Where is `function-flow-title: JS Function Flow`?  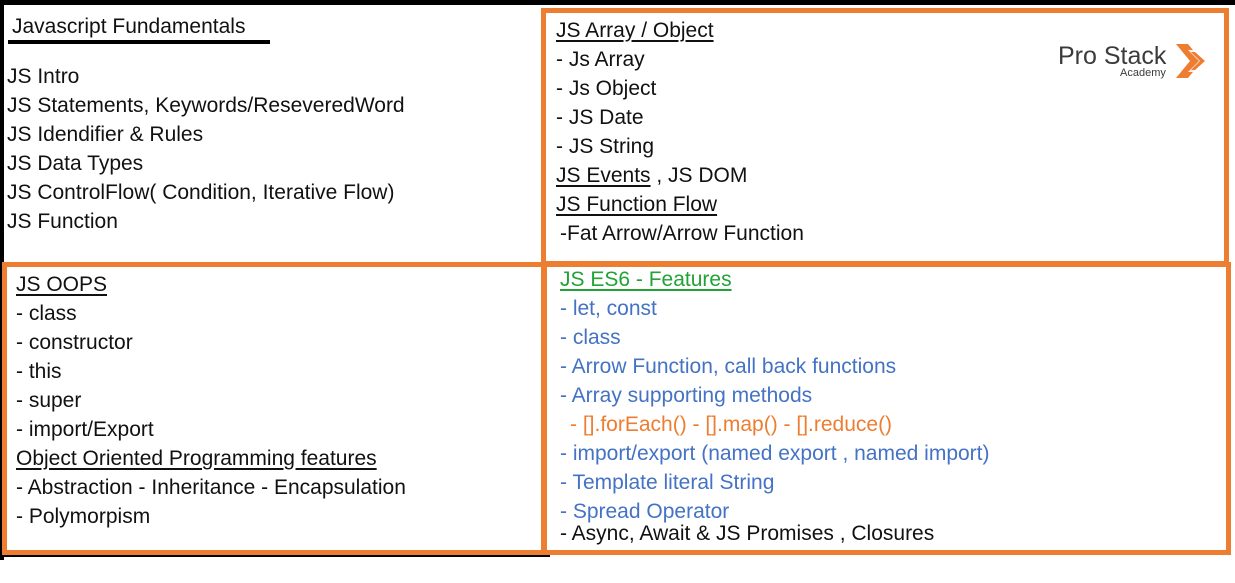
function-flow-title: JS Function Flow is located at coordinates (637, 204).